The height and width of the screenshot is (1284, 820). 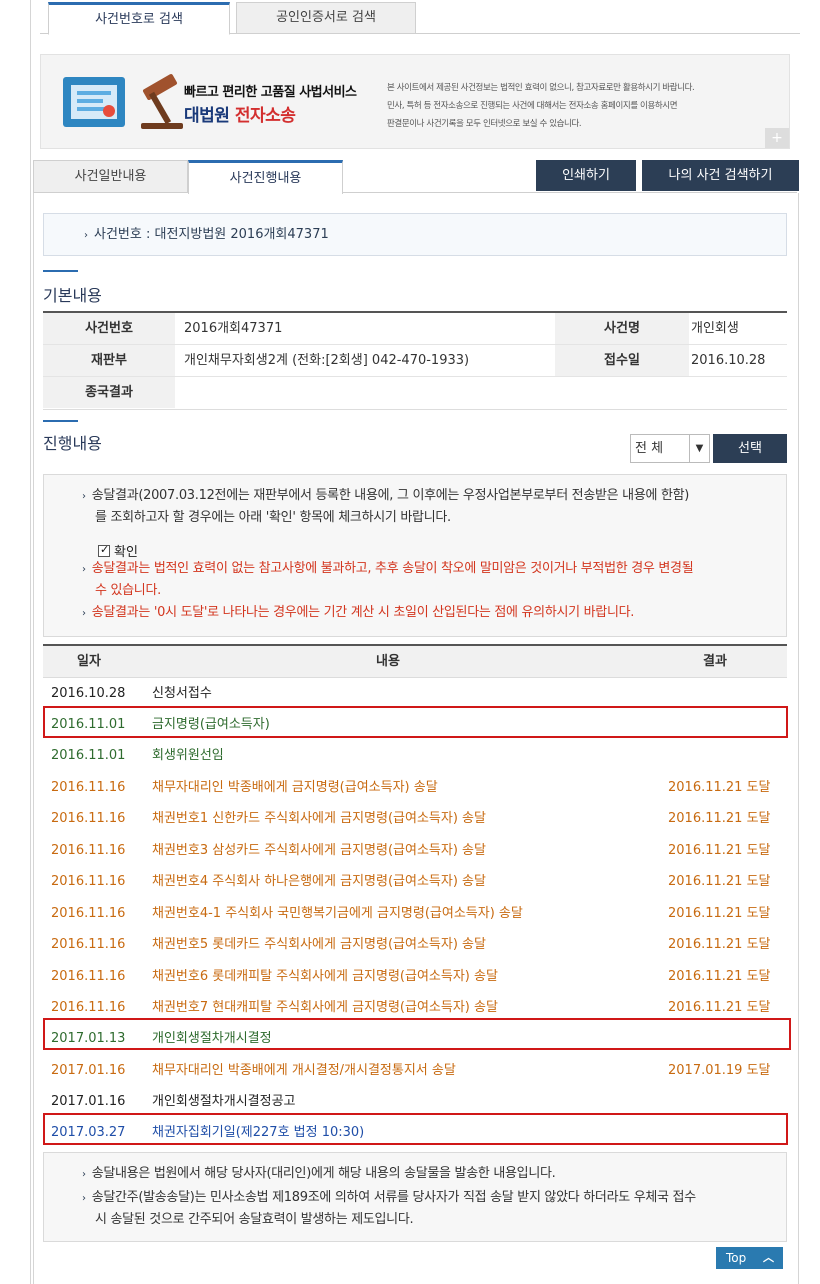 What do you see at coordinates (304, 1070) in the screenshot?
I see `progress-content: 채무자대리인 박종배에게 개시결정/개시결정통지서 송달` at bounding box center [304, 1070].